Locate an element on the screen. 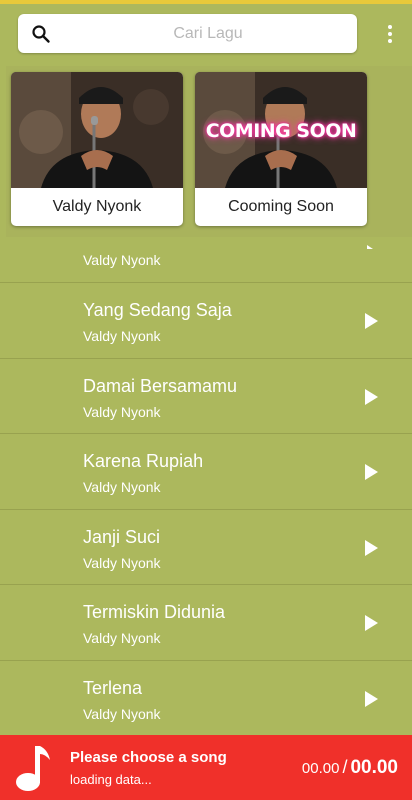  song-title: Yang Sedang Saja is located at coordinates (157, 310).